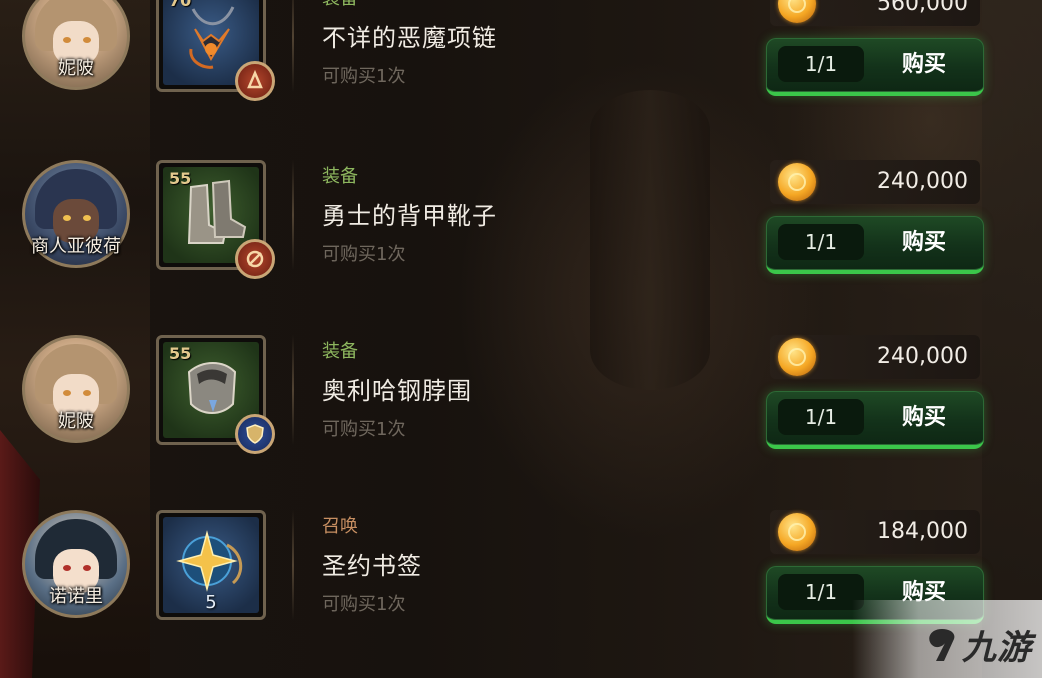 Image resolution: width=1042 pixels, height=678 pixels. I want to click on npc-name: 商人亚彼荷, so click(76, 246).